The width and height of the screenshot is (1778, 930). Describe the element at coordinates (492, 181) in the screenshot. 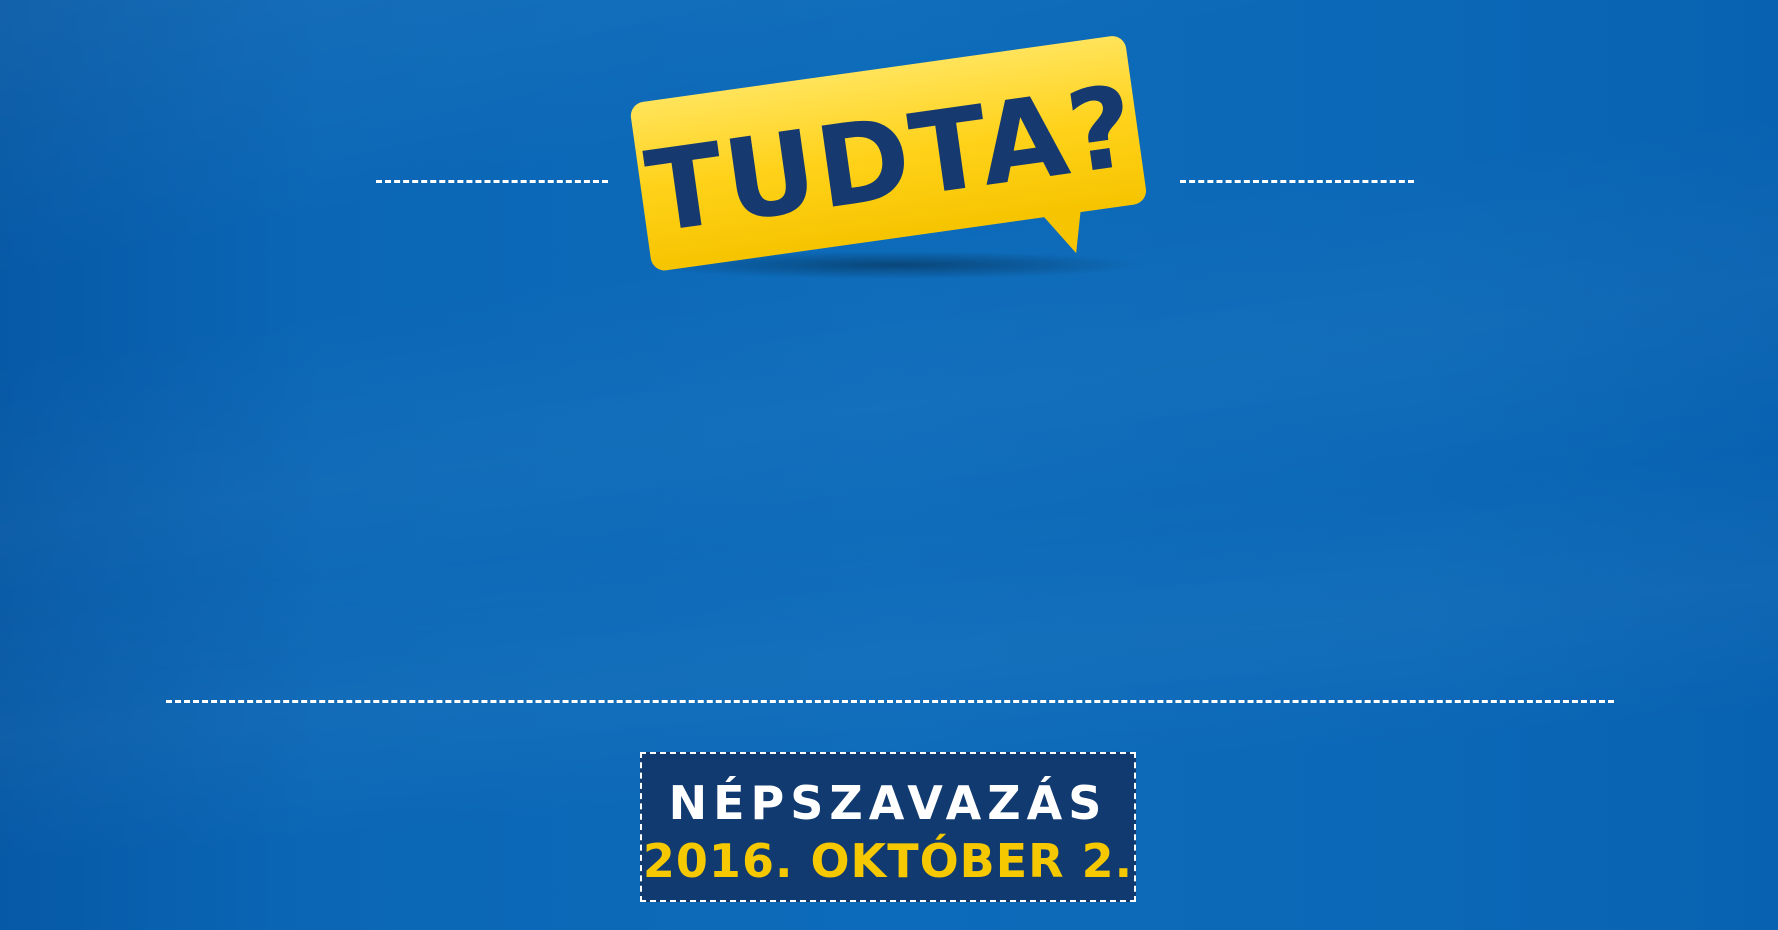

I see `dashed-divider-top-left` at that location.